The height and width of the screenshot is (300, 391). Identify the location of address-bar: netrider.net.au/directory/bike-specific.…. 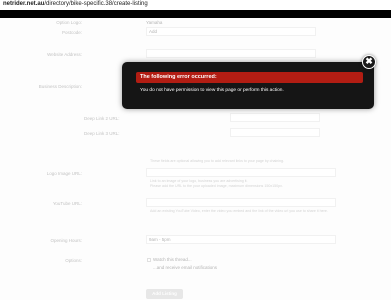
(75, 4).